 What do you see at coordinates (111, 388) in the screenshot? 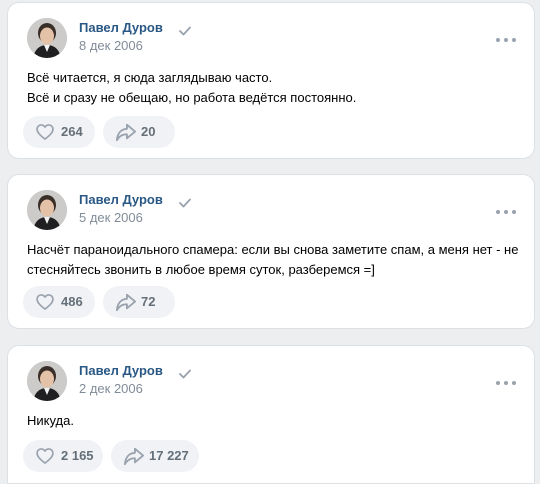
I see `post-date: 2 дек 2006` at bounding box center [111, 388].